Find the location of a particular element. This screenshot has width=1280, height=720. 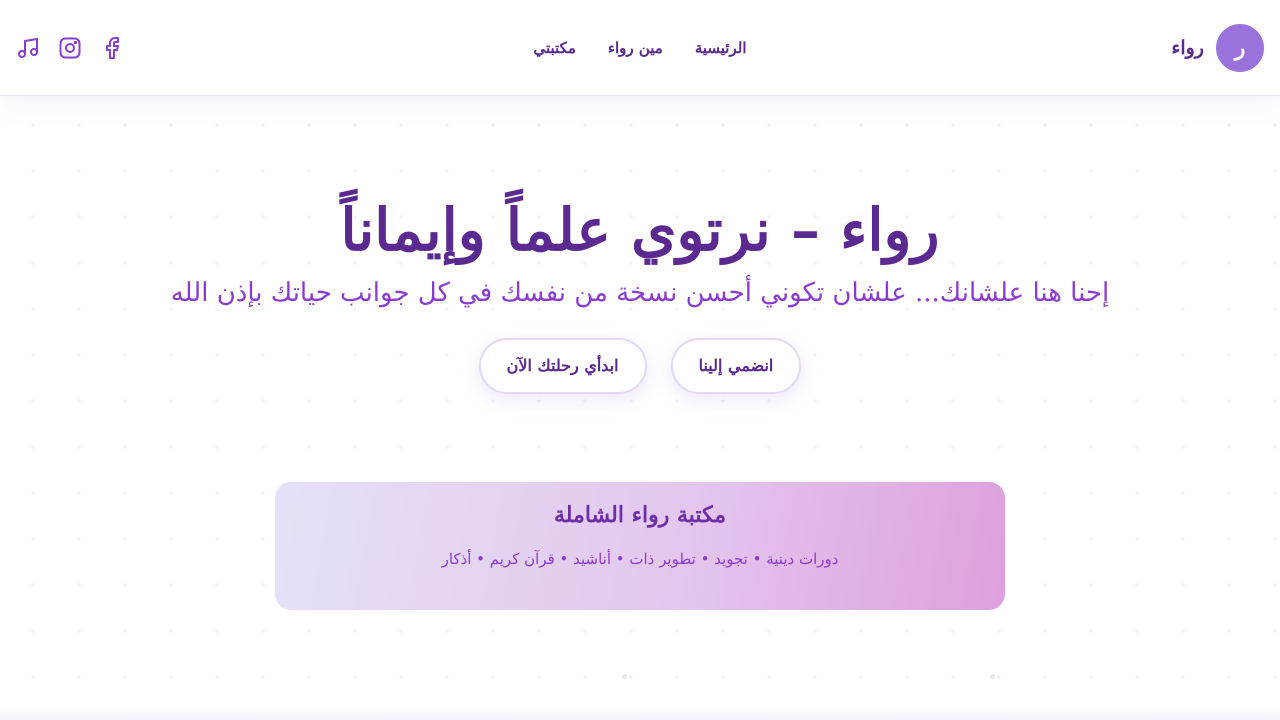

social-links is located at coordinates (70, 48).